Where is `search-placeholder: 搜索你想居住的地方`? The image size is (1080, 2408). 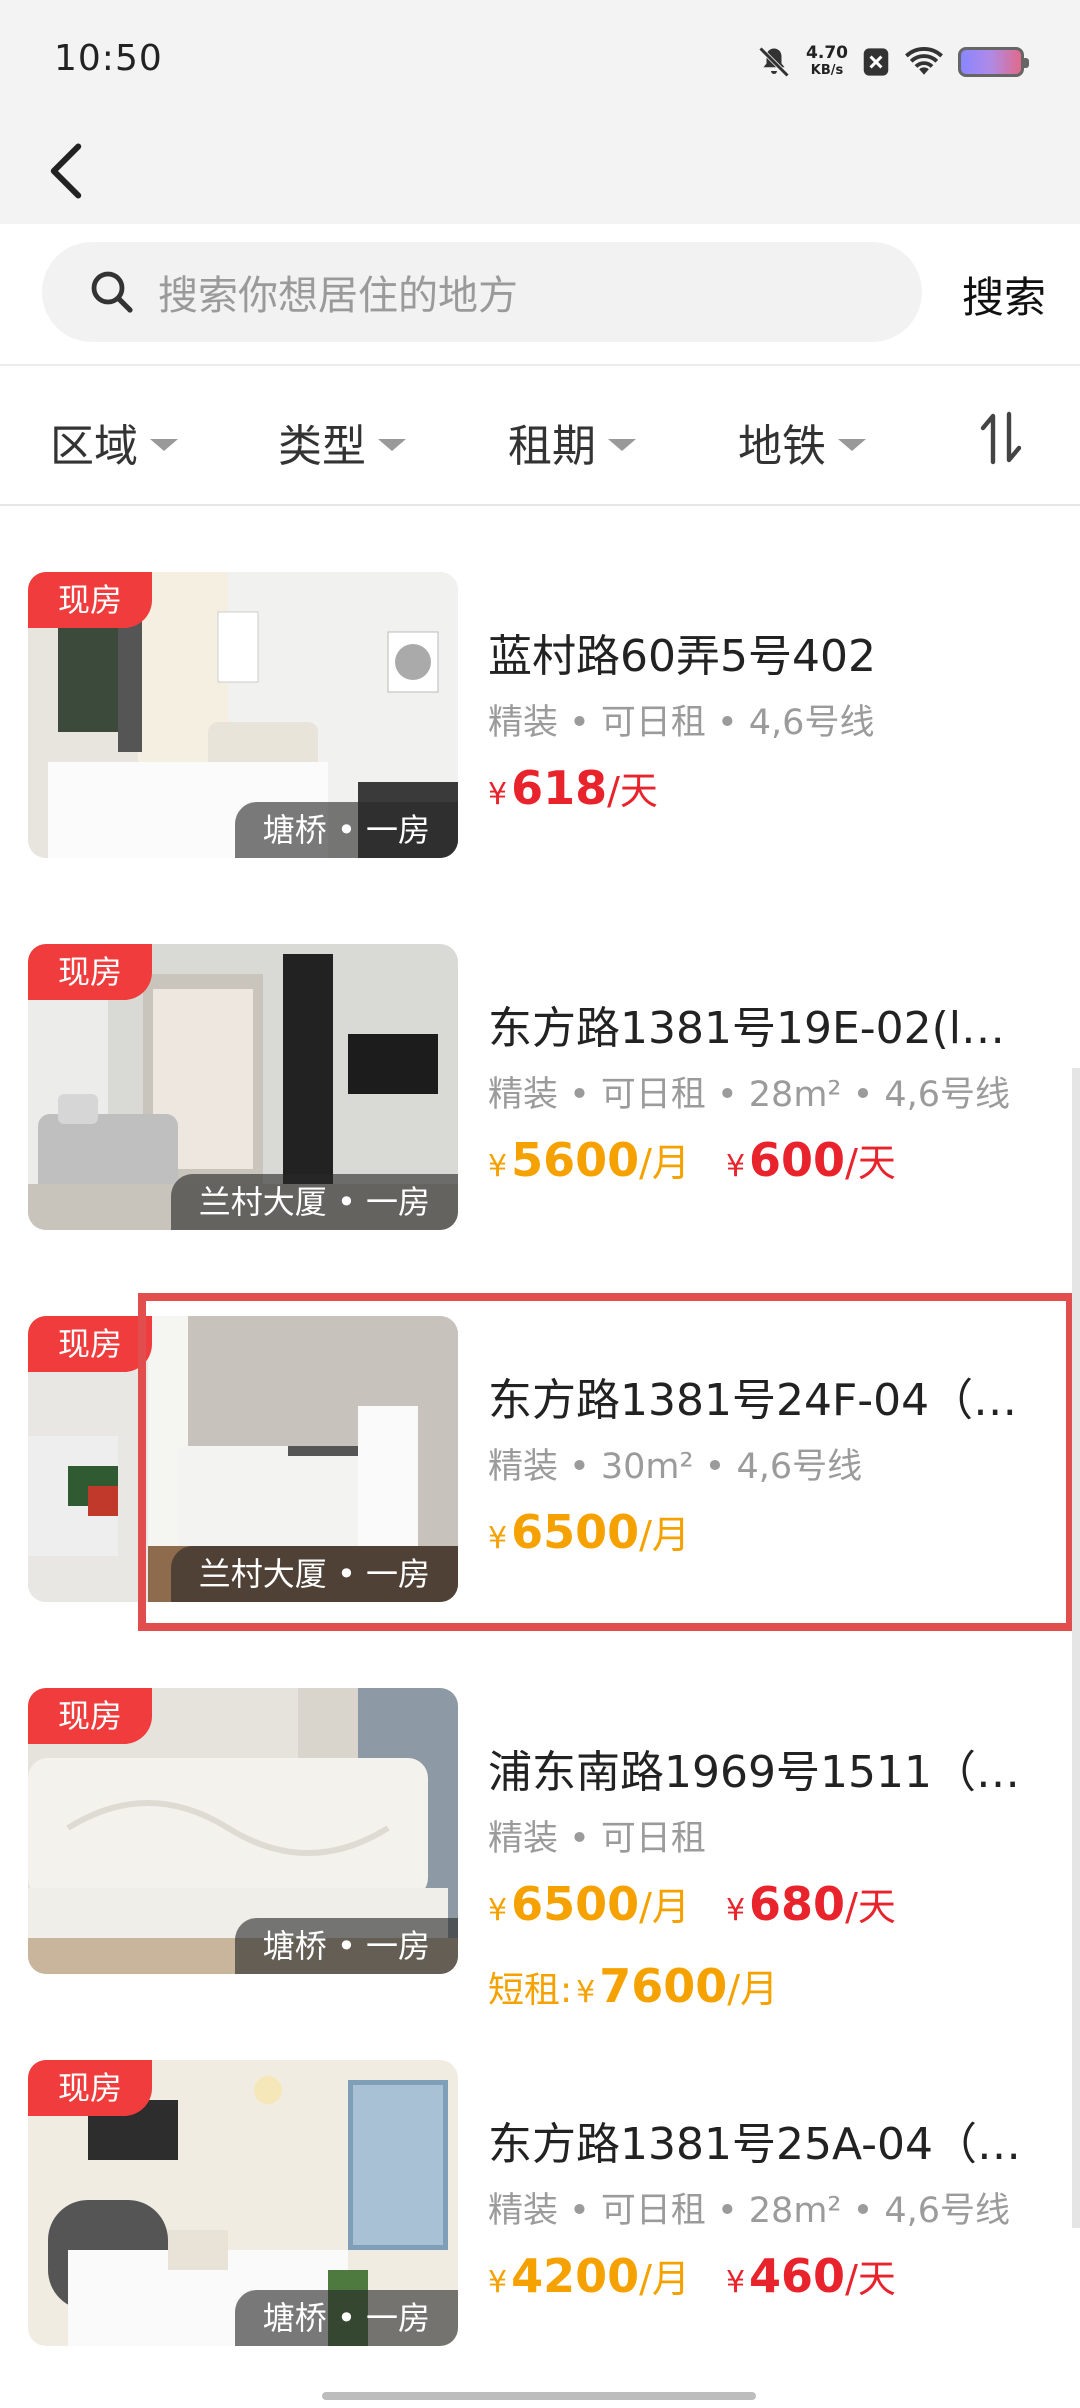 search-placeholder: 搜索你想居住的地方 is located at coordinates (338, 296).